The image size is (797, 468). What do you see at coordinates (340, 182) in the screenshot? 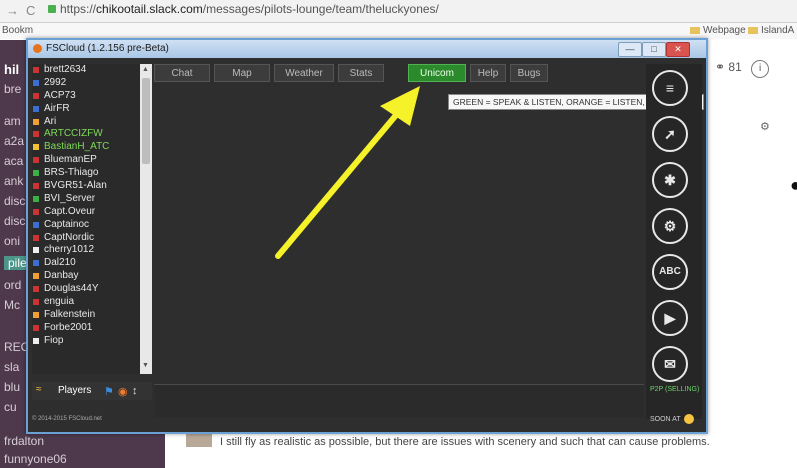
I see `arrow-shaft` at bounding box center [340, 182].